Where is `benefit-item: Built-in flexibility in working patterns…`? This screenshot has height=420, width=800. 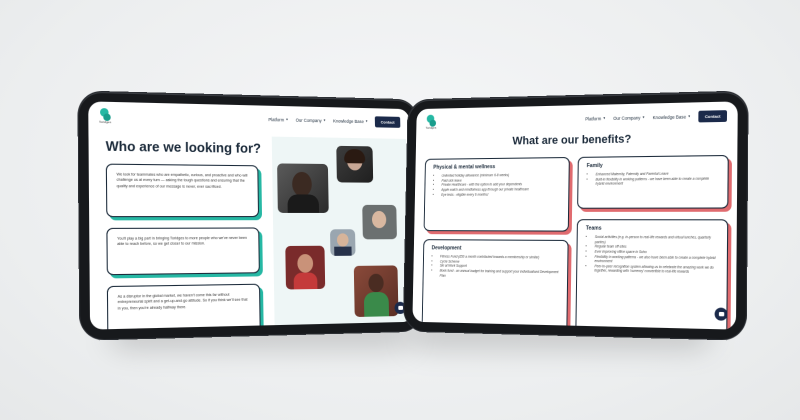
benefit-item: Built-in flexibility in working patterns… is located at coordinates (658, 181).